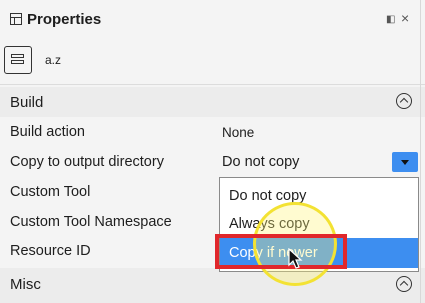 Image resolution: width=425 pixels, height=303 pixels. I want to click on property-row-copy-to-output: Copy to output directory Do not copy, so click(212, 162).